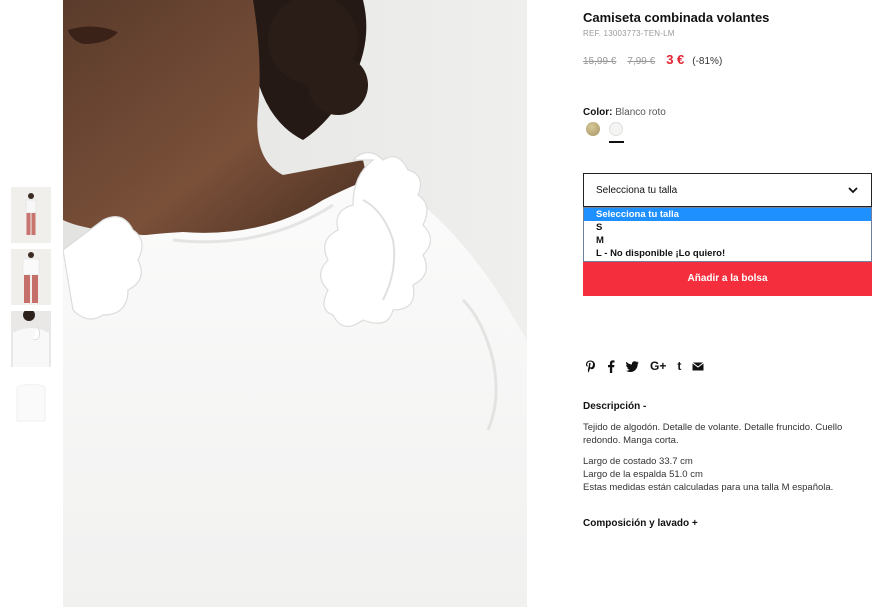 This screenshot has height=607, width=873. I want to click on thumbnail-list, so click(31, 311).